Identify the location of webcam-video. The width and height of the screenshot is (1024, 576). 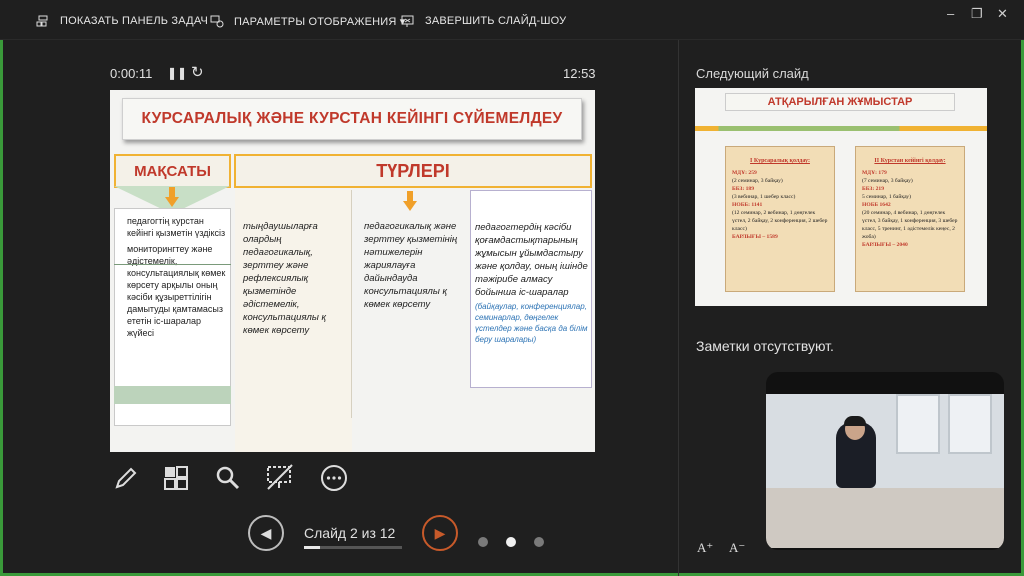
(885, 461).